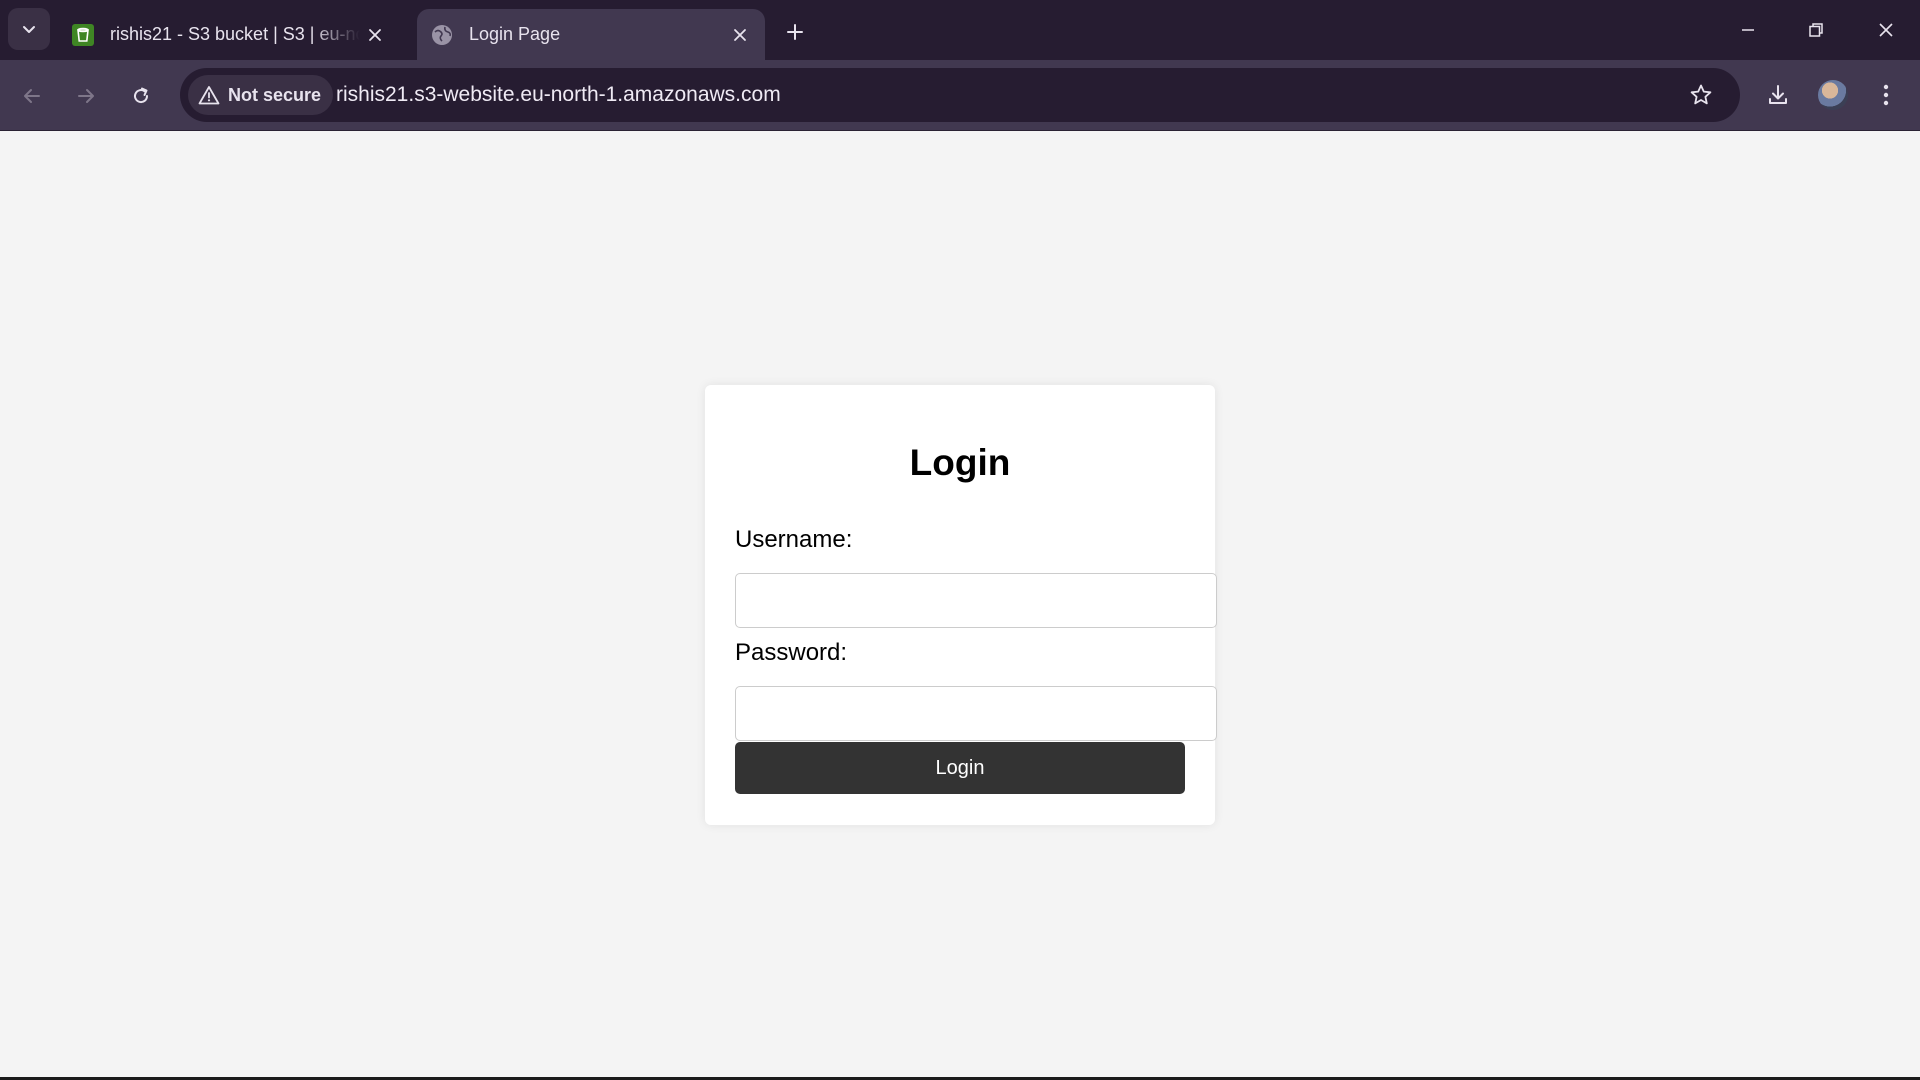  I want to click on password-label: Password:, so click(791, 652).